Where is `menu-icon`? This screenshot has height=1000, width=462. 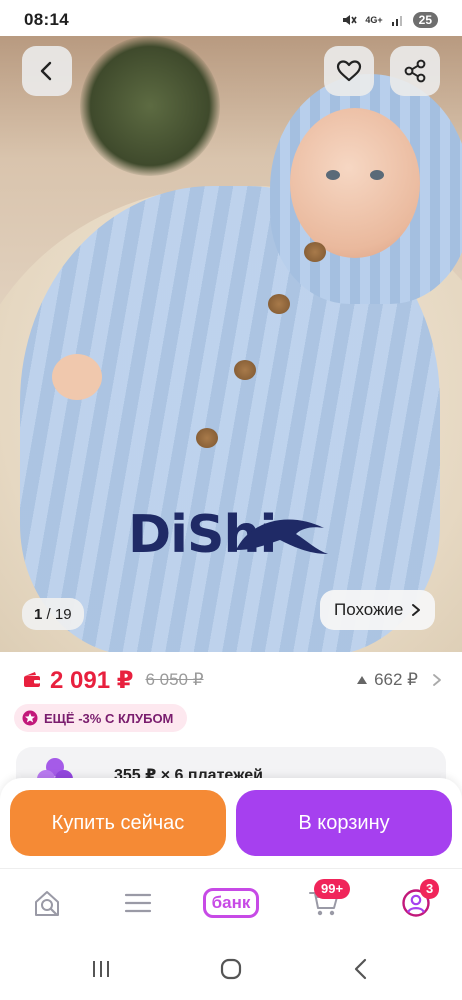 menu-icon is located at coordinates (138, 903).